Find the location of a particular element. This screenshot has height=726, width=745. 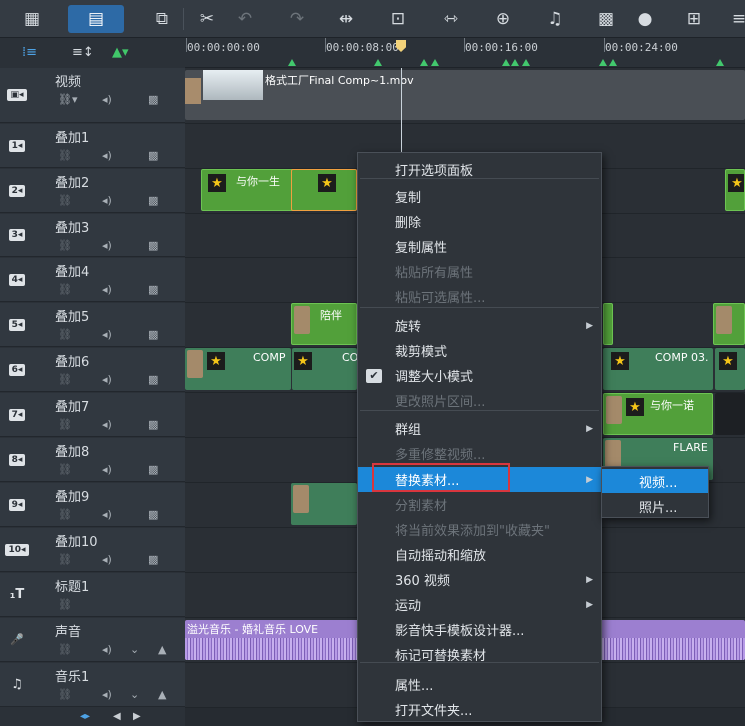

track-manager-icon: ⁞≡ is located at coordinates (29, 52).